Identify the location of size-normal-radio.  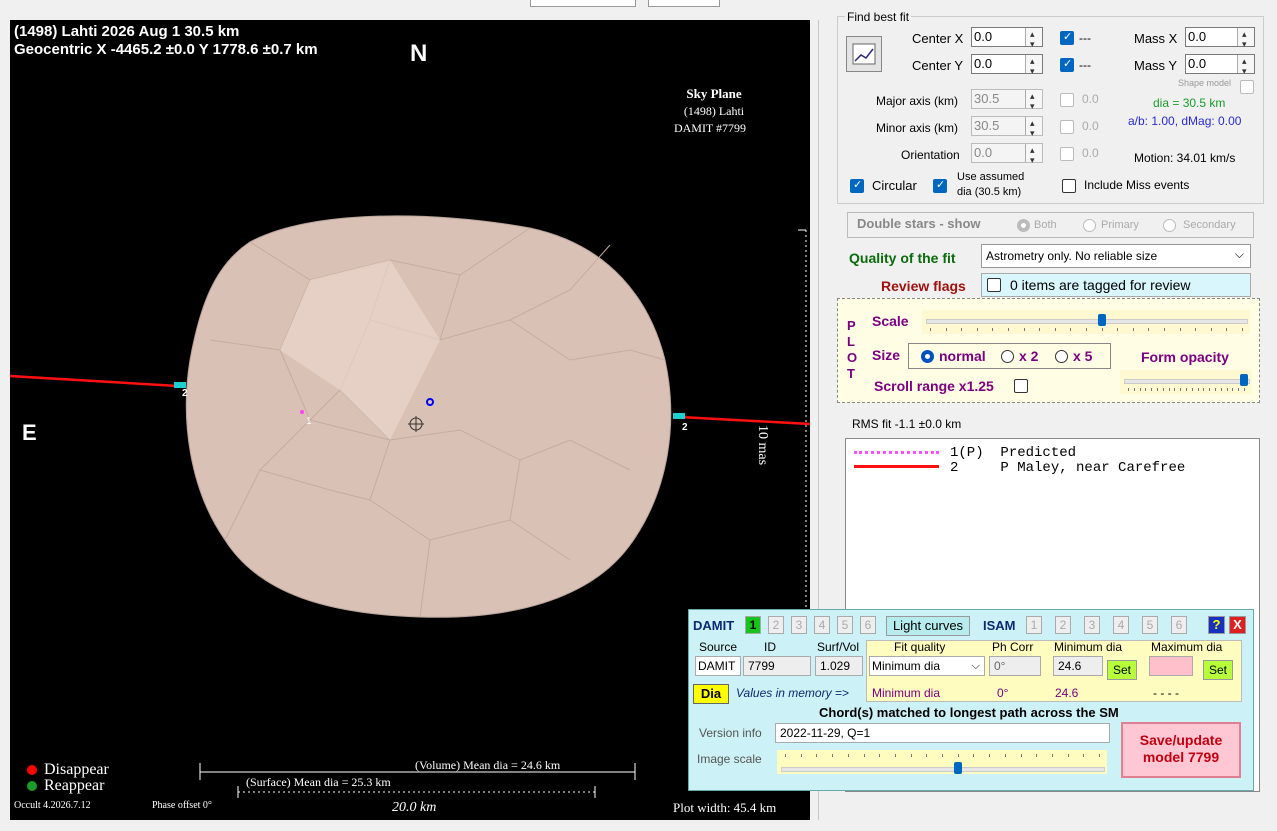
(927, 356).